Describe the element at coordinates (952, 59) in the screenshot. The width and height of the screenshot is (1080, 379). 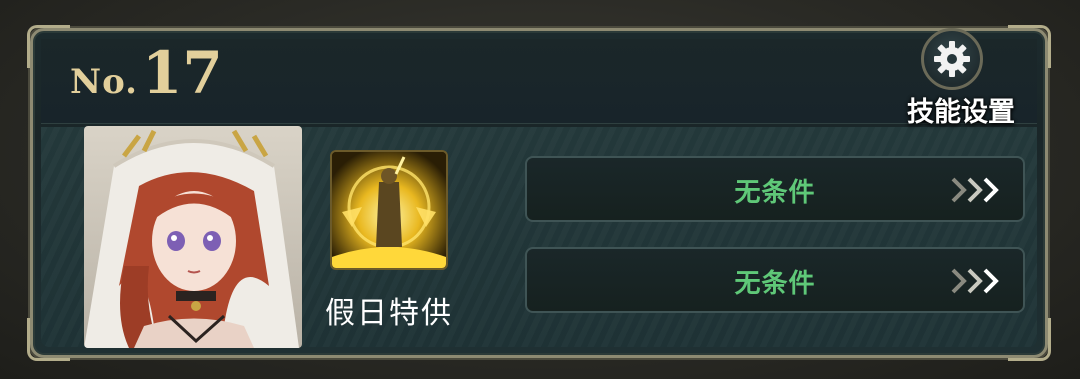
I see `gear-icon` at that location.